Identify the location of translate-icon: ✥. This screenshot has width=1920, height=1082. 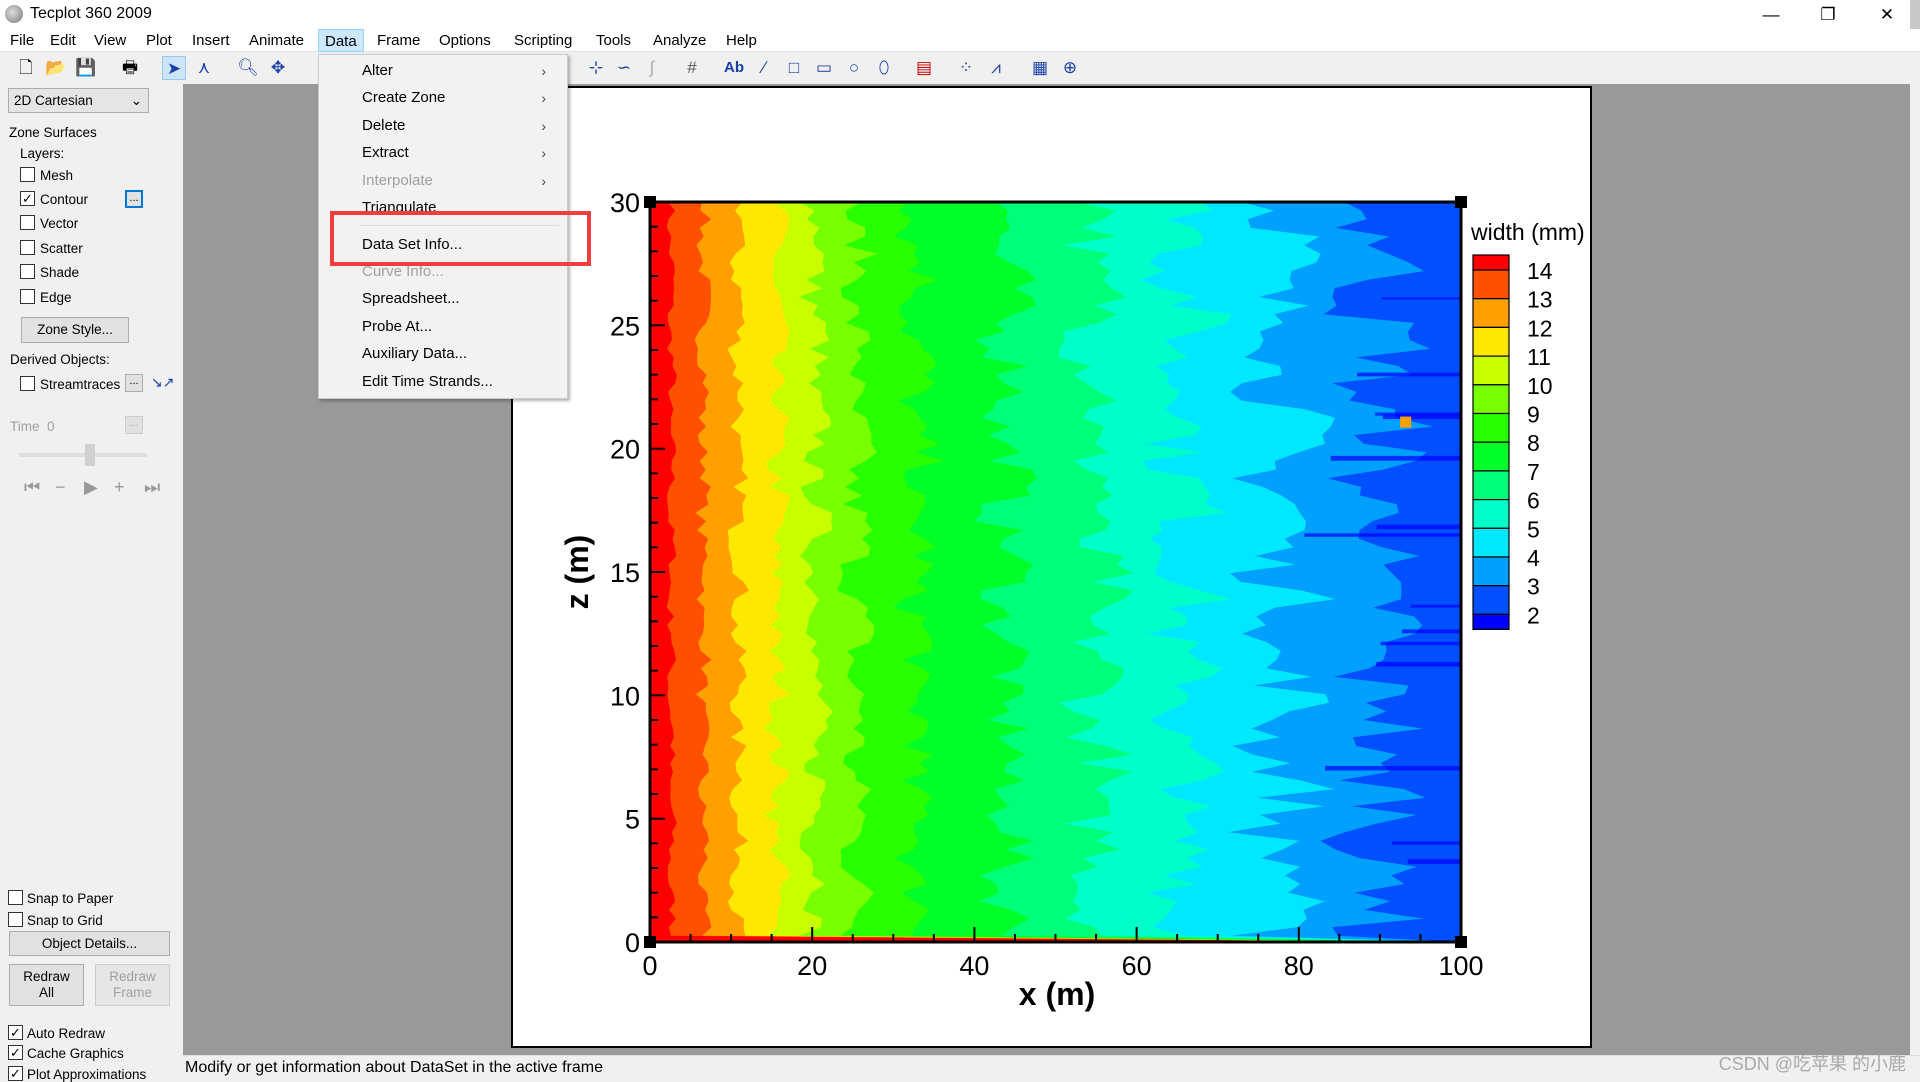
(278, 68).